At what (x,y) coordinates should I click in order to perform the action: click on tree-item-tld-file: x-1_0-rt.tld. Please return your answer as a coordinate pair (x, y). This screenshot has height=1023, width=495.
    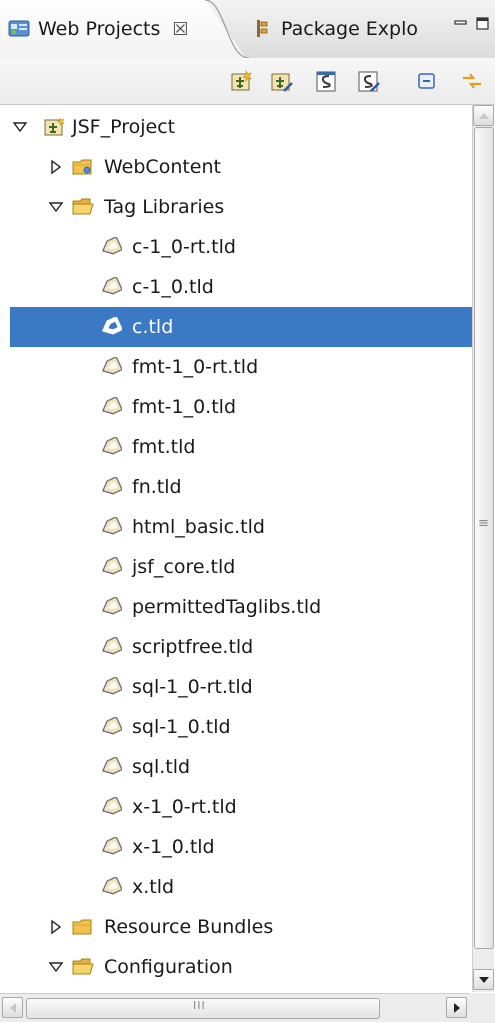
    Looking at the image, I should click on (241, 807).